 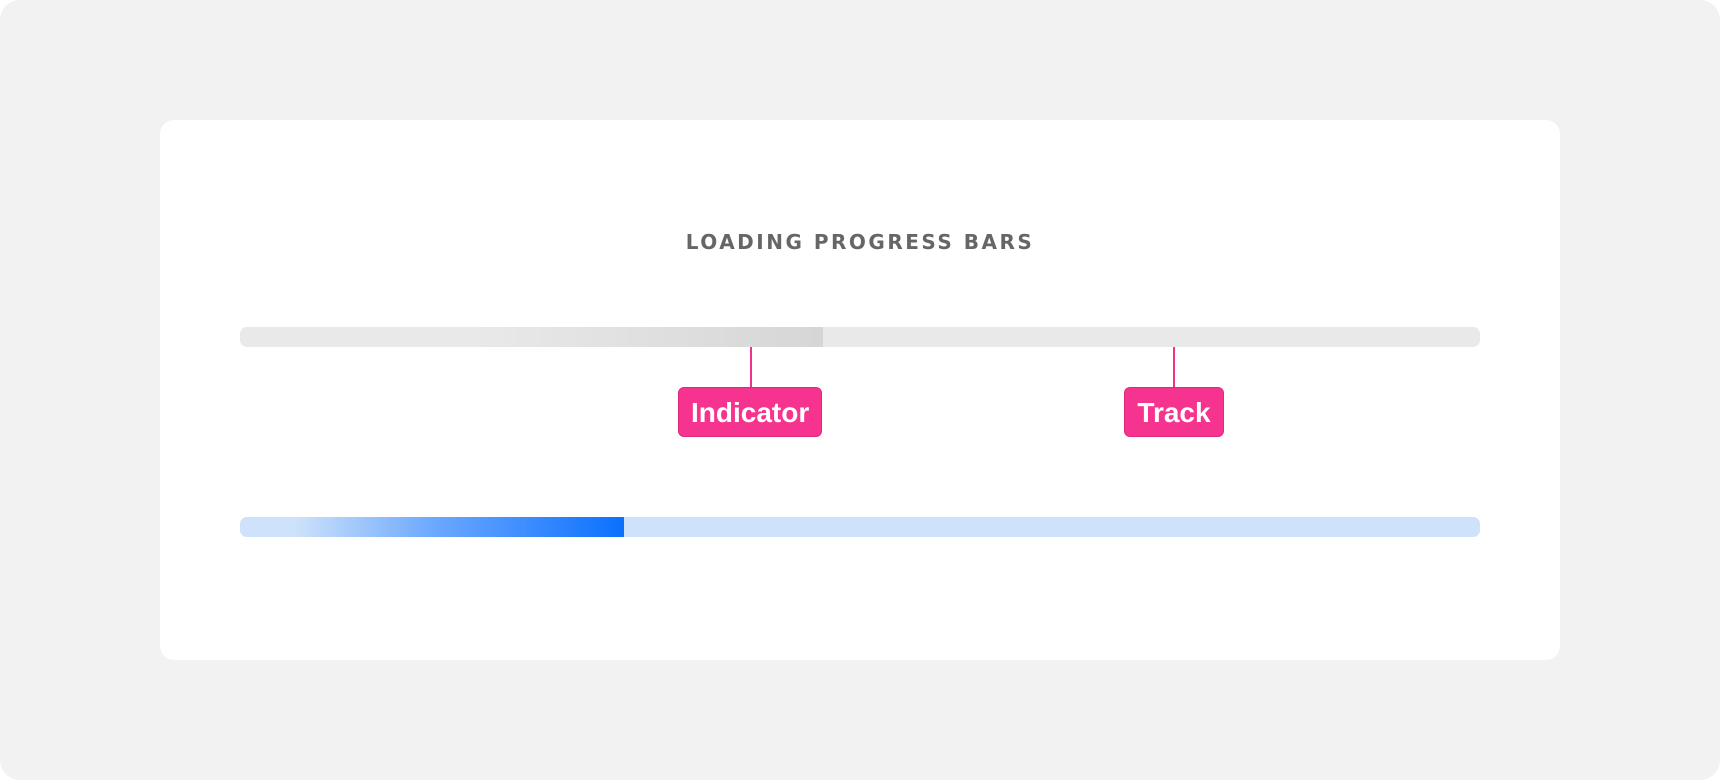 I want to click on diagram-title: LOADING PROGRESS BARS, so click(x=860, y=242).